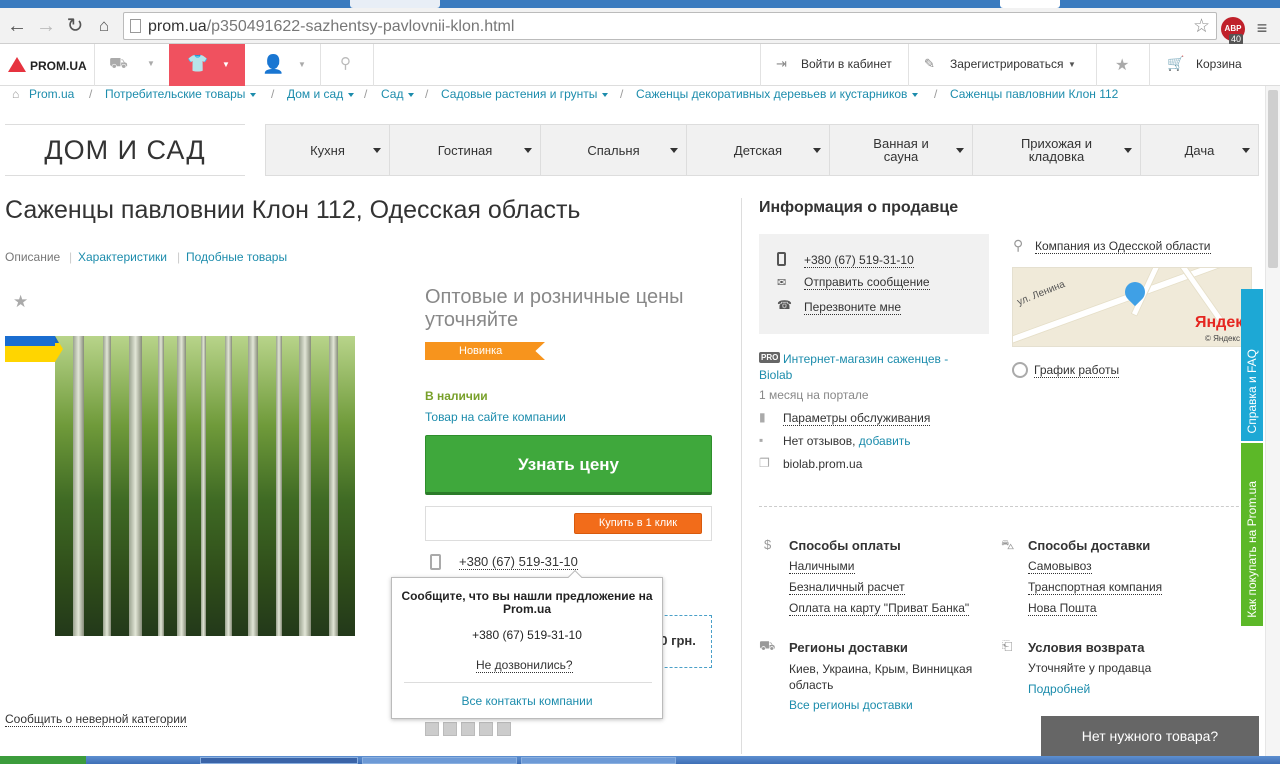 Image resolution: width=1280 pixels, height=764 pixels. What do you see at coordinates (1006, 64) in the screenshot?
I see `register-link: Зарегистрироваться` at bounding box center [1006, 64].